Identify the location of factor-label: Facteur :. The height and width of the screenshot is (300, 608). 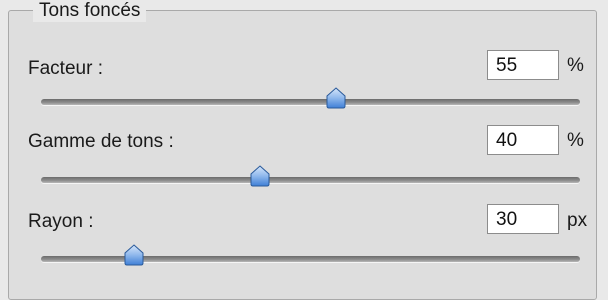
(65, 68).